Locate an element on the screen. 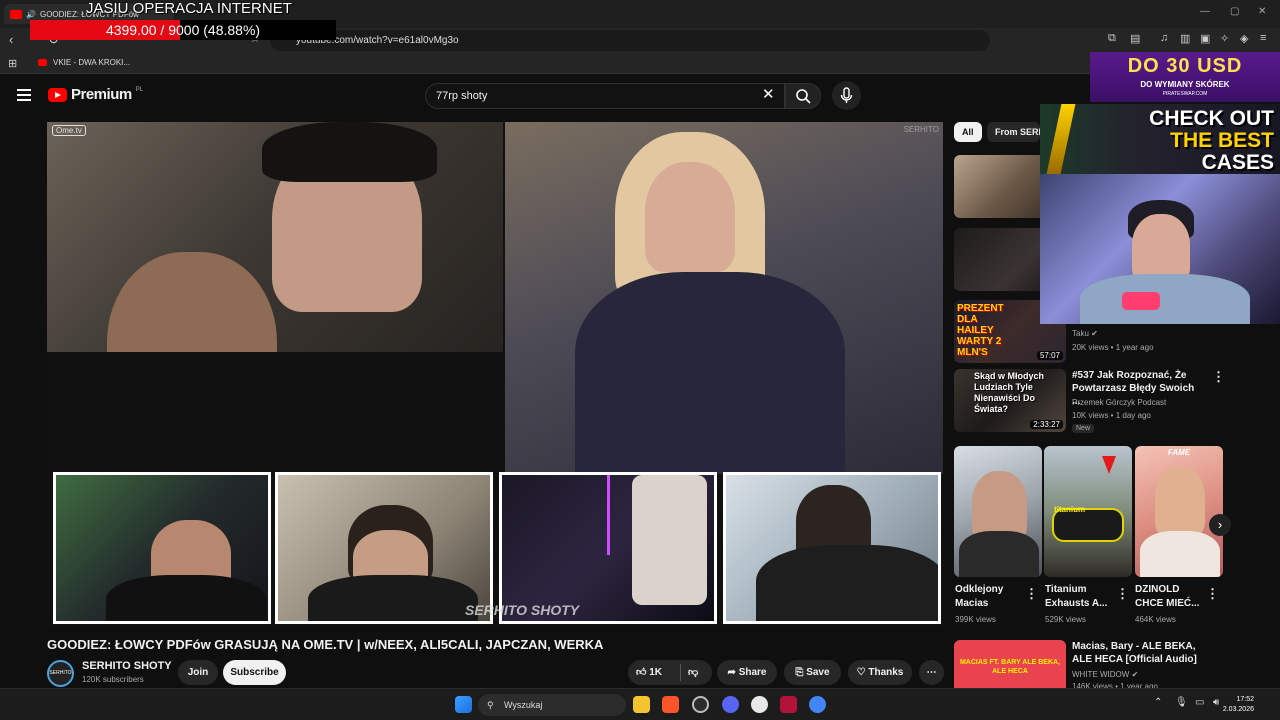  obs-icon is located at coordinates (700, 704).